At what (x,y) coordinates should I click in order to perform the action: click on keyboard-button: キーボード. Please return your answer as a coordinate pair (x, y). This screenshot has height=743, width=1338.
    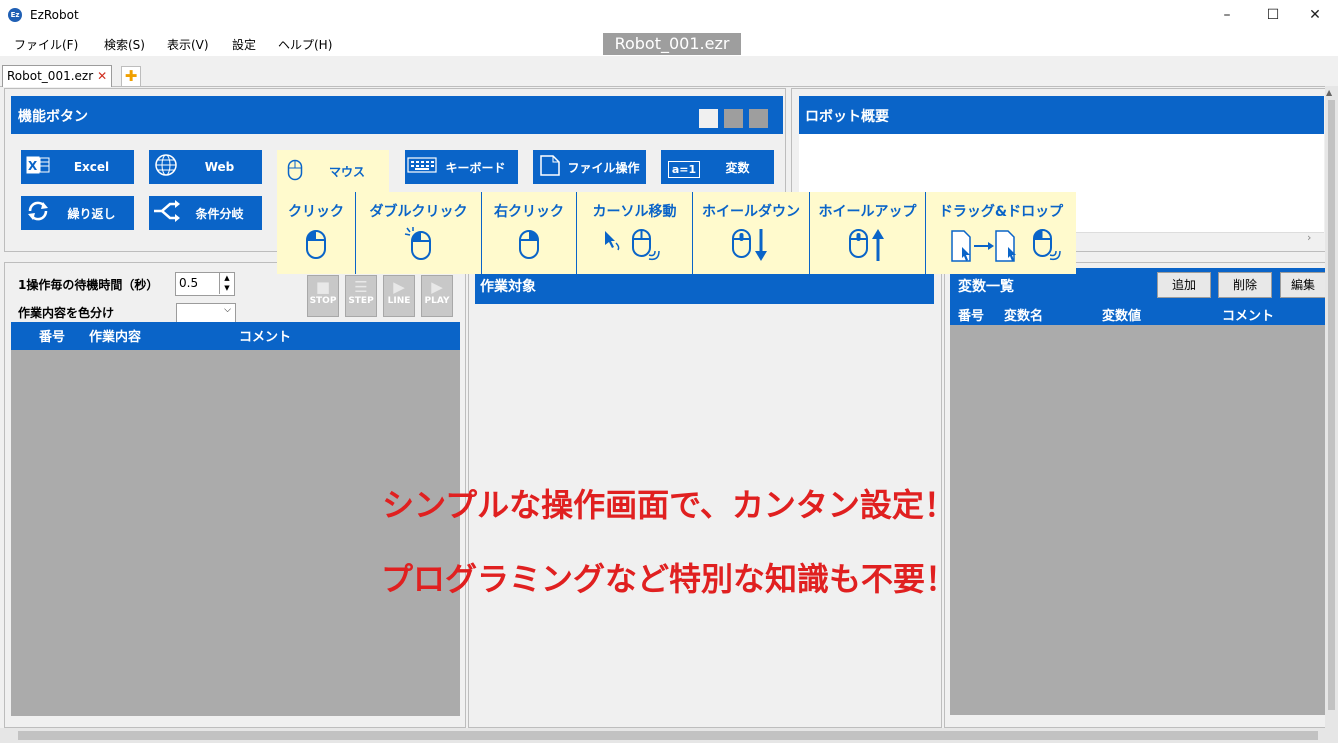
    Looking at the image, I should click on (461, 167).